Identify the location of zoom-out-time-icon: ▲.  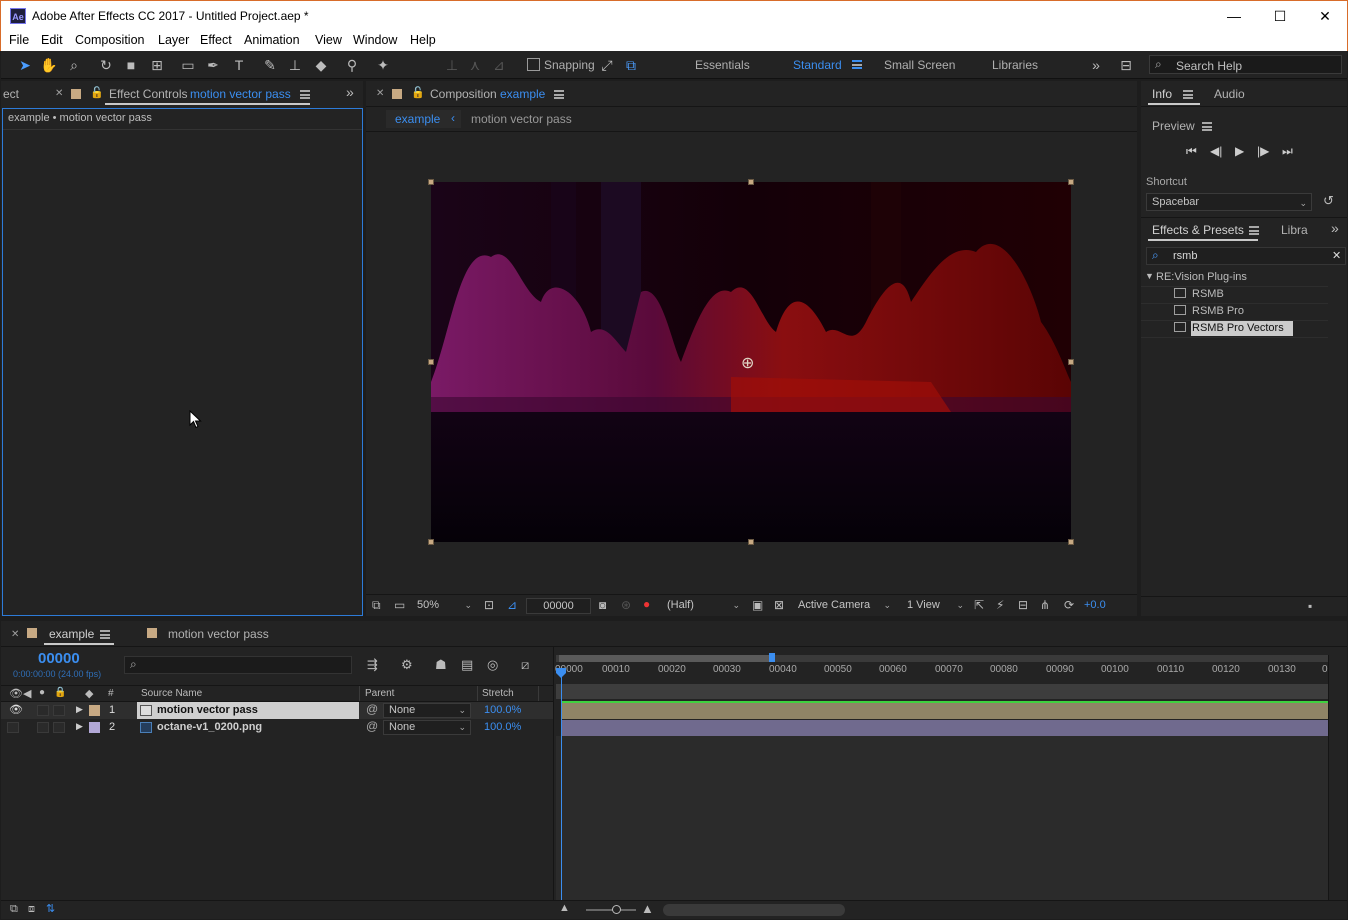
(564, 908).